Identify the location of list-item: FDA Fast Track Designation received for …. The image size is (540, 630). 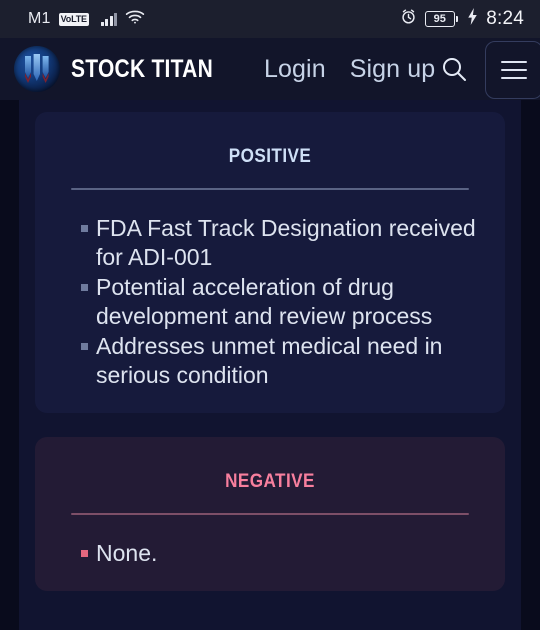
(279, 243).